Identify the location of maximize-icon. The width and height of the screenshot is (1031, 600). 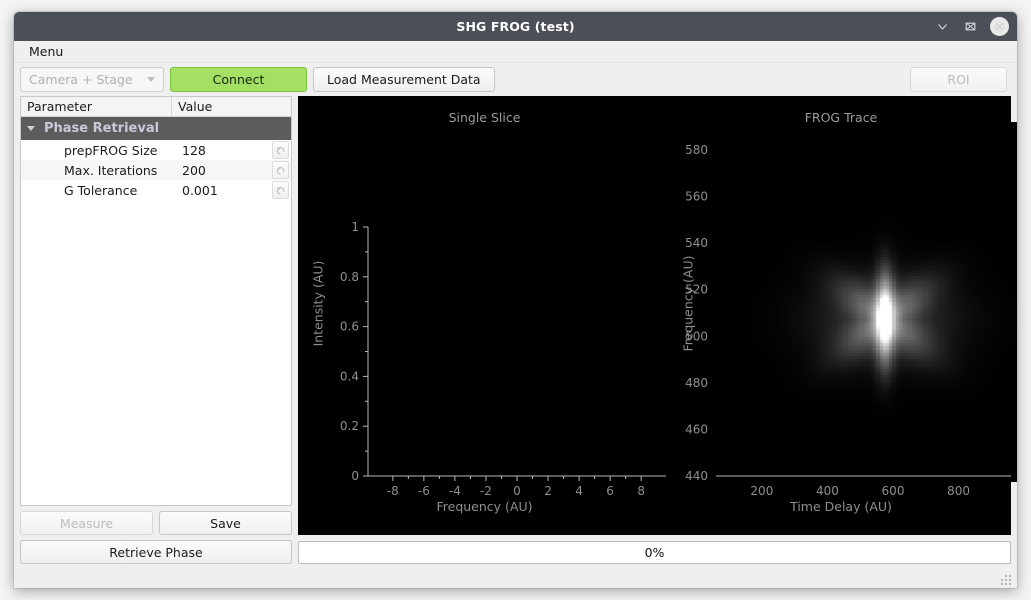
(970, 27).